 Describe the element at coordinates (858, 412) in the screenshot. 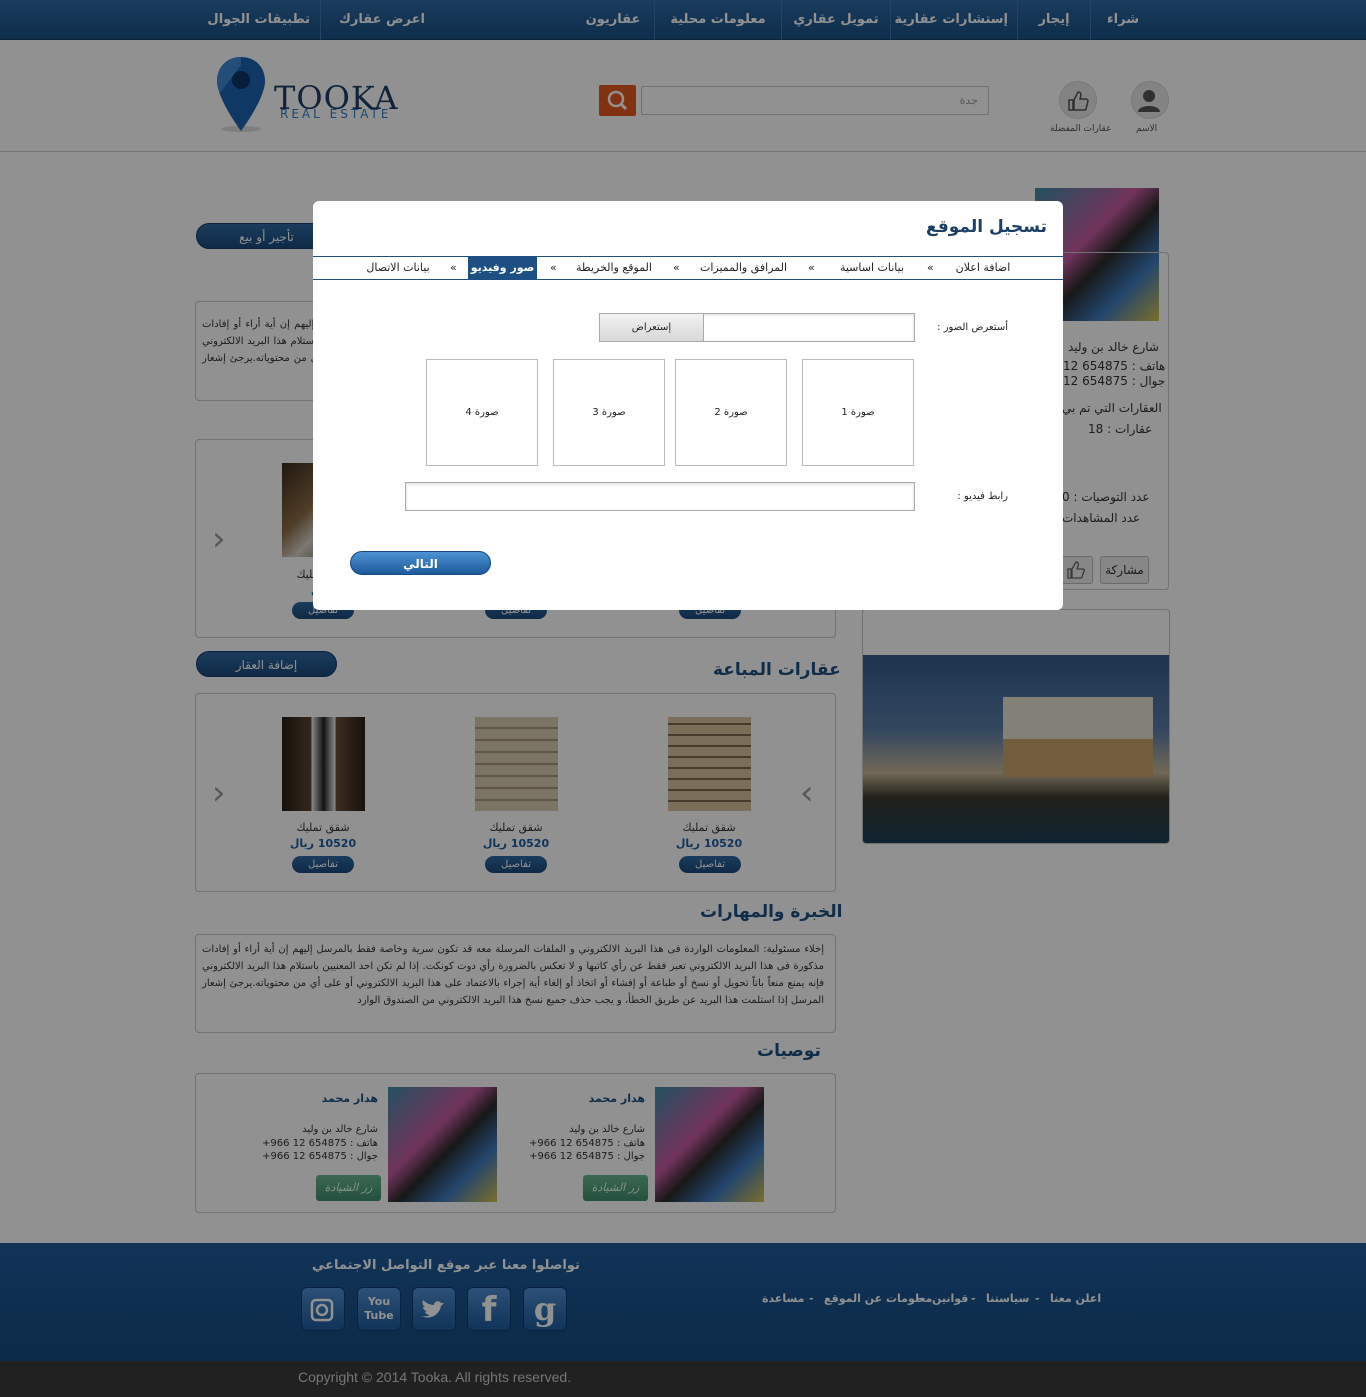

I see `photo-slot-1: صورة 1` at that location.